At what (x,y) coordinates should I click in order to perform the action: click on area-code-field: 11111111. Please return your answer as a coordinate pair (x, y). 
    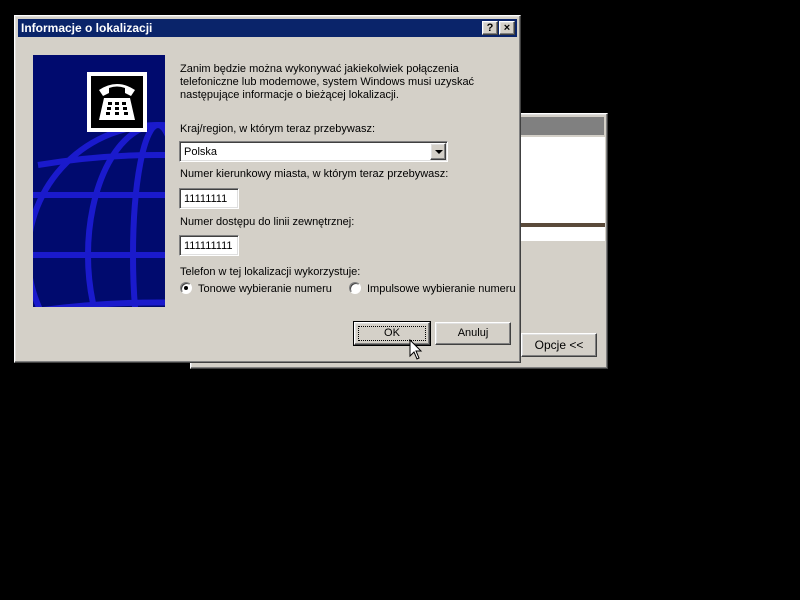
    Looking at the image, I should click on (209, 198).